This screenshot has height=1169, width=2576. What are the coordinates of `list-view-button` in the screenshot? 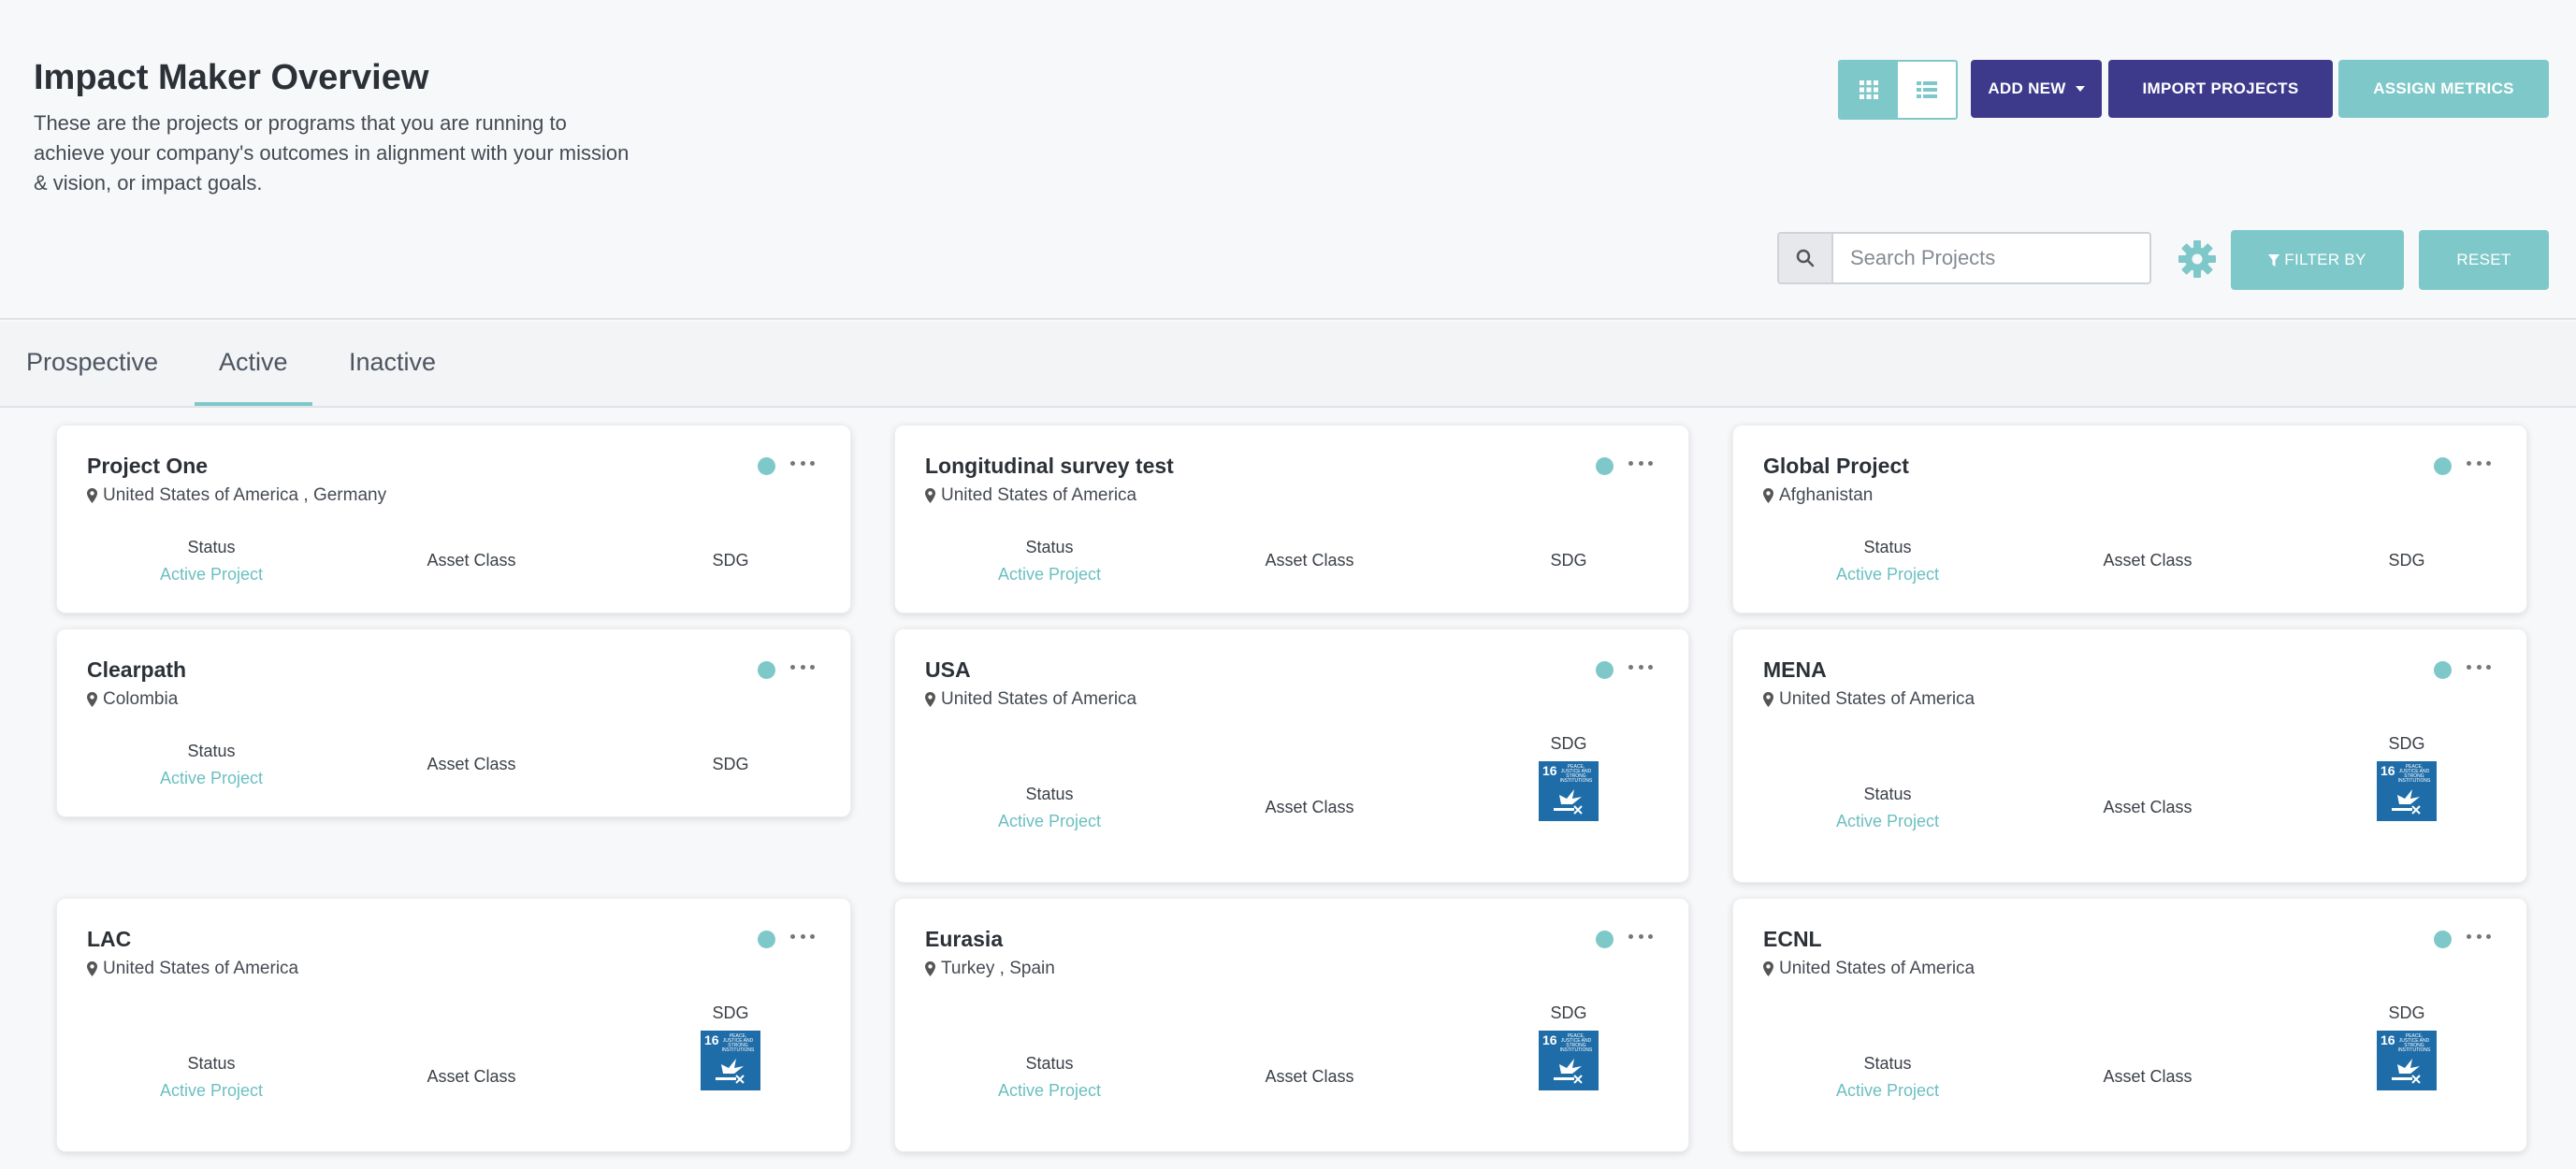 It's located at (1927, 90).